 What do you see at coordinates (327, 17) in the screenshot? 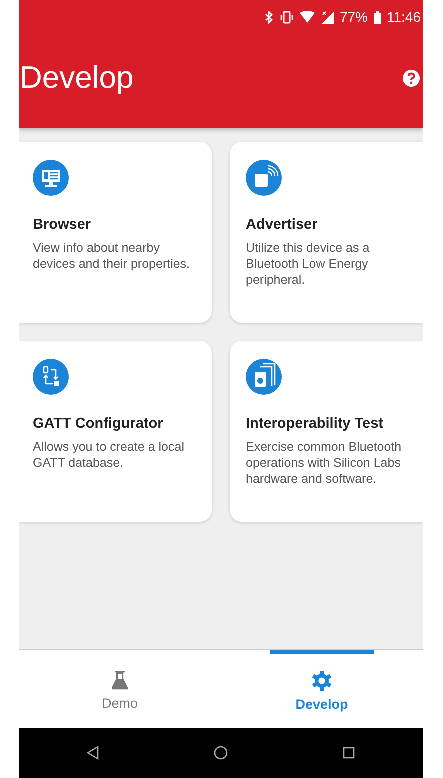
I see `signal-icon` at bounding box center [327, 17].